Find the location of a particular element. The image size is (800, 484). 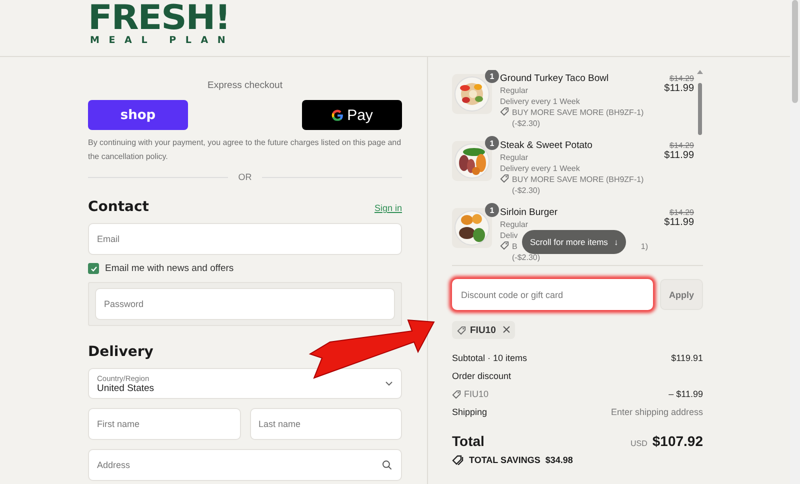

checkbox-label: Email me with news and offers is located at coordinates (169, 268).